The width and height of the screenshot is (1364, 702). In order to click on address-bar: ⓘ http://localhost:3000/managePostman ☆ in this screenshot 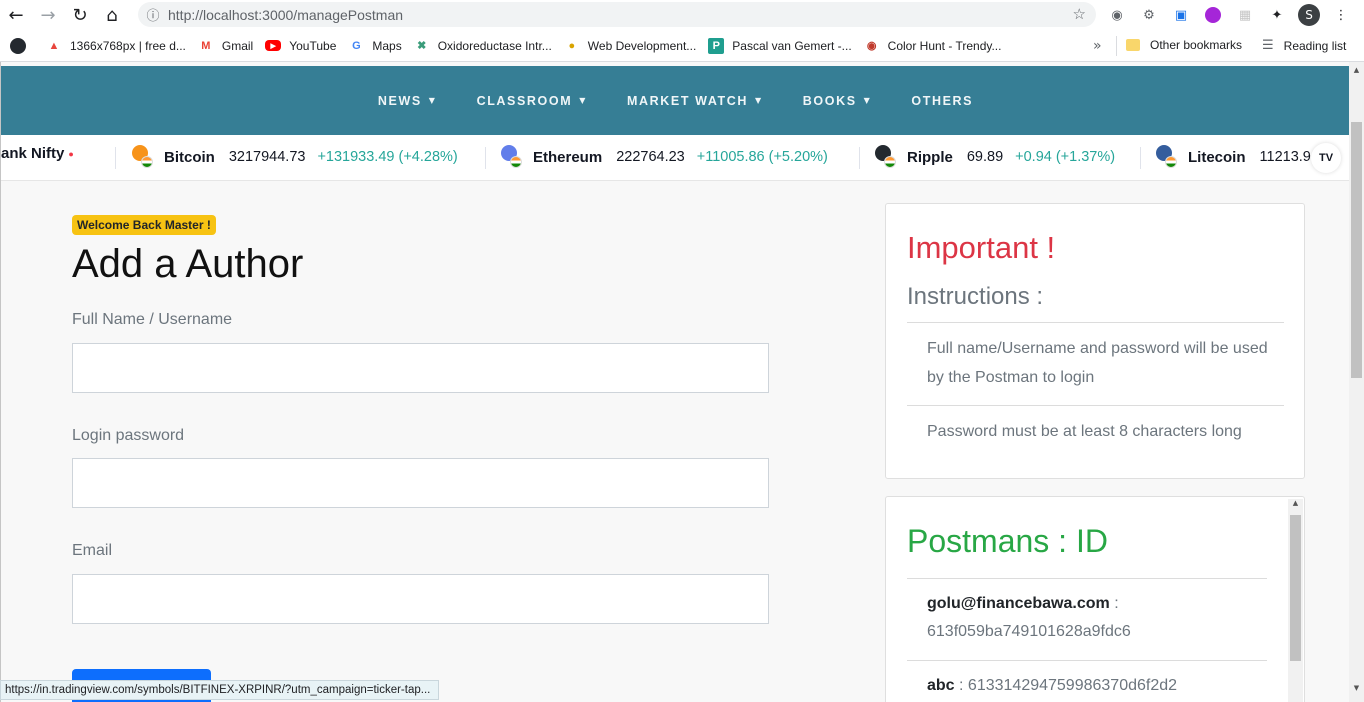, I will do `click(617, 14)`.